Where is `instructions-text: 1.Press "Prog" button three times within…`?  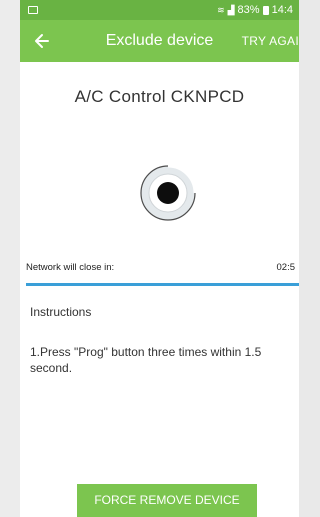
instructions-text: 1.Press "Prog" button three times within… is located at coordinates (146, 360).